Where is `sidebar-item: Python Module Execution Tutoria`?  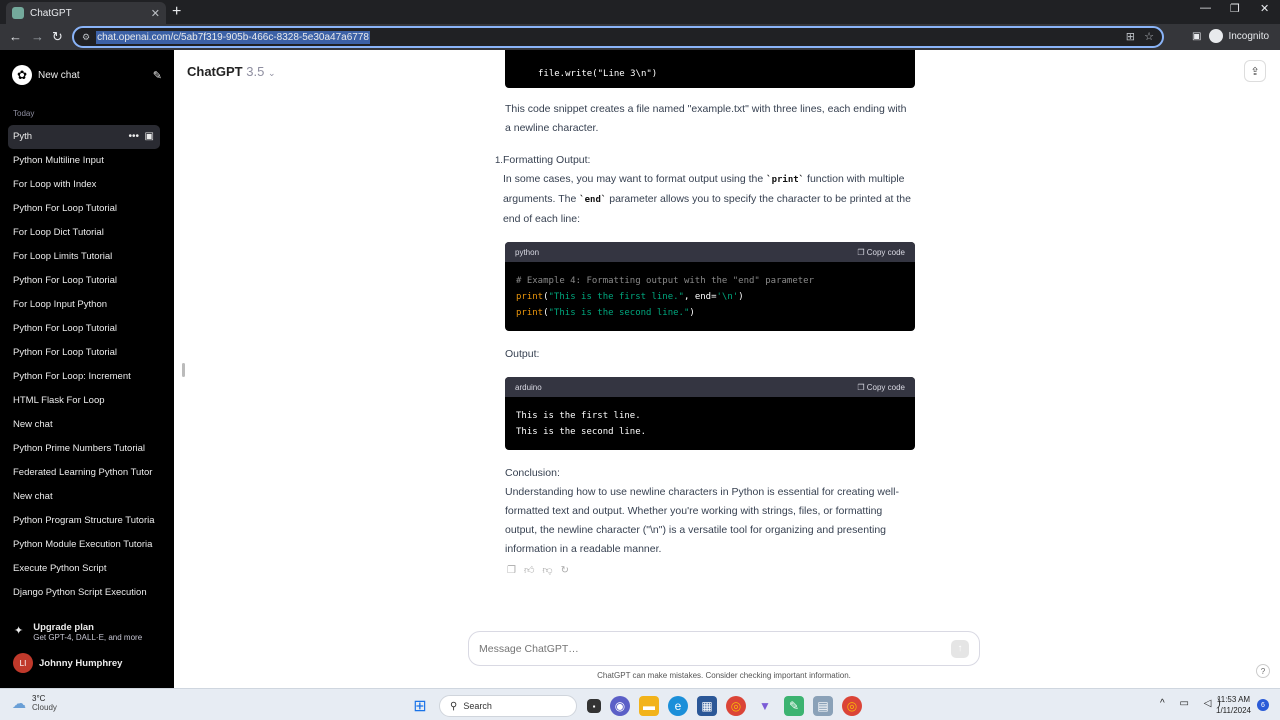 sidebar-item: Python Module Execution Tutoria is located at coordinates (84, 545).